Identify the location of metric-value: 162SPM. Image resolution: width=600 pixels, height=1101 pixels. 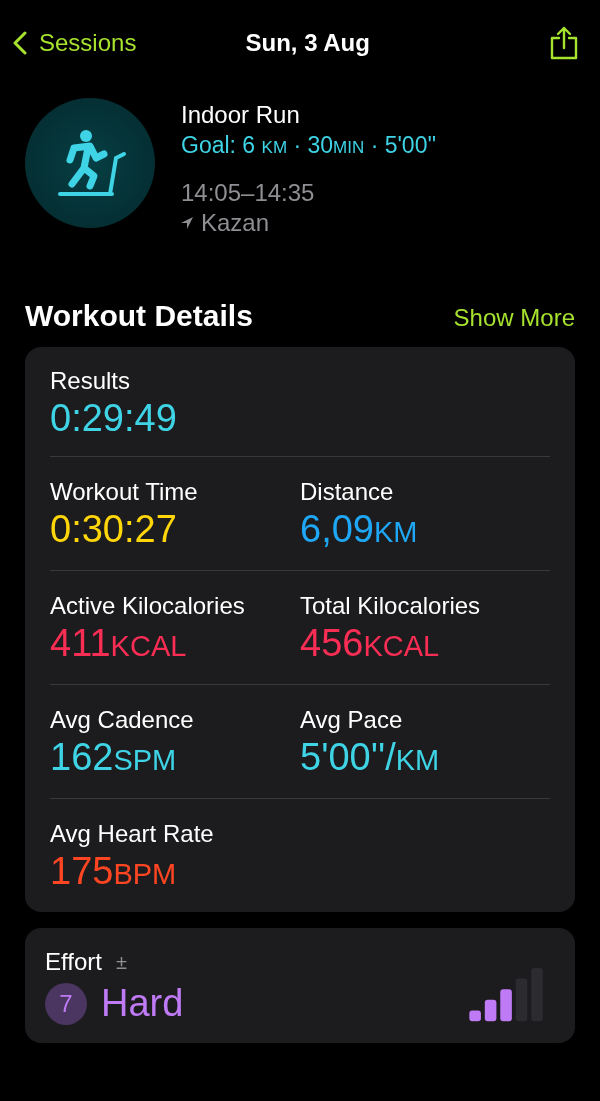
(114, 757).